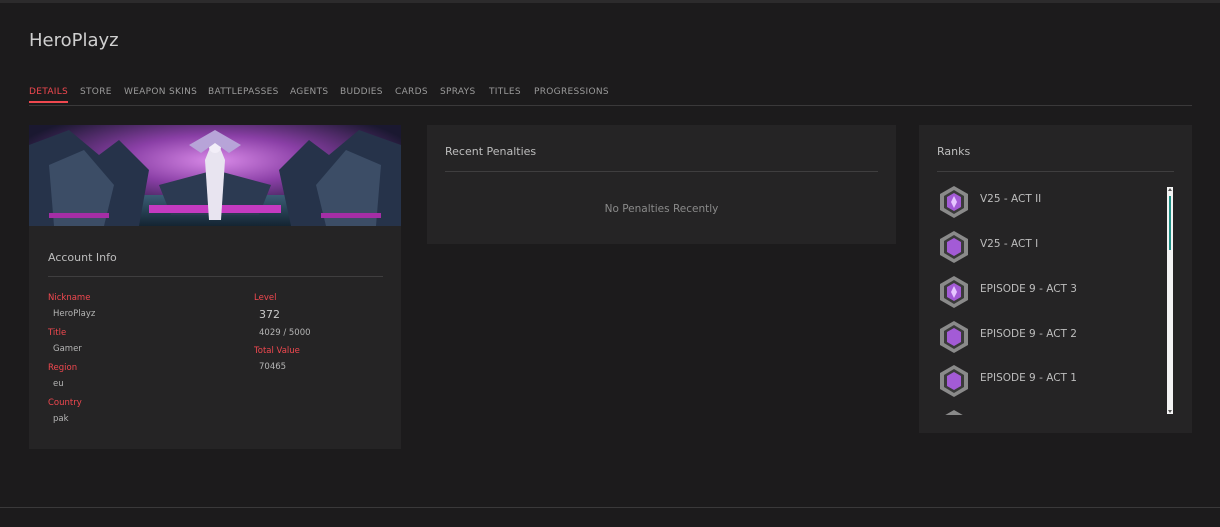  I want to click on tab-agents: AGENTS, so click(309, 92).